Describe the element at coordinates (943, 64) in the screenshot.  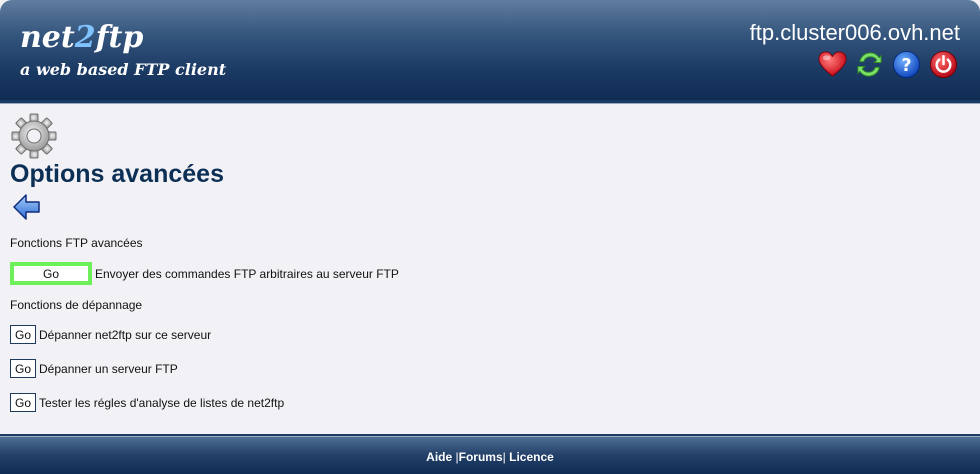
I see `logout-power-icon` at that location.